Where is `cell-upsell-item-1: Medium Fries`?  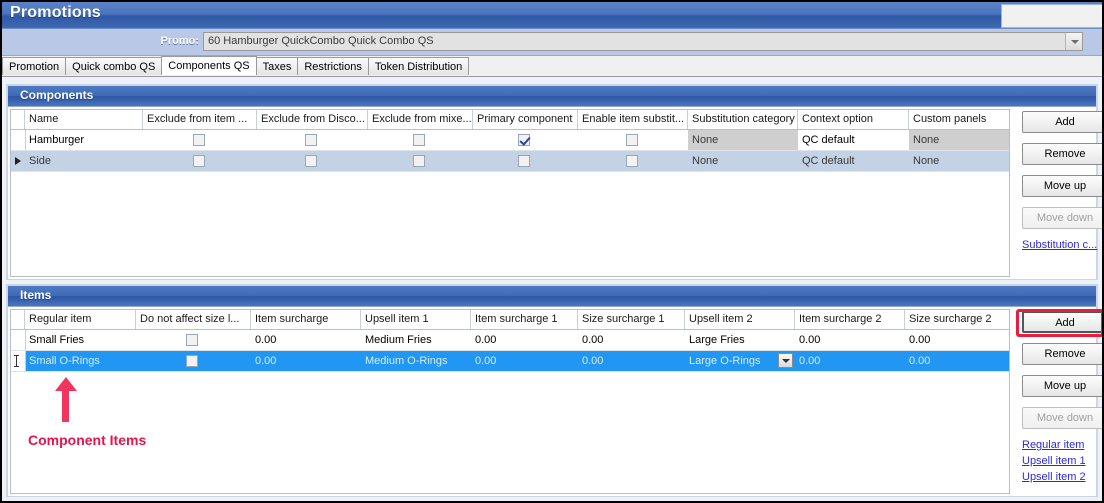 cell-upsell-item-1: Medium Fries is located at coordinates (416, 340).